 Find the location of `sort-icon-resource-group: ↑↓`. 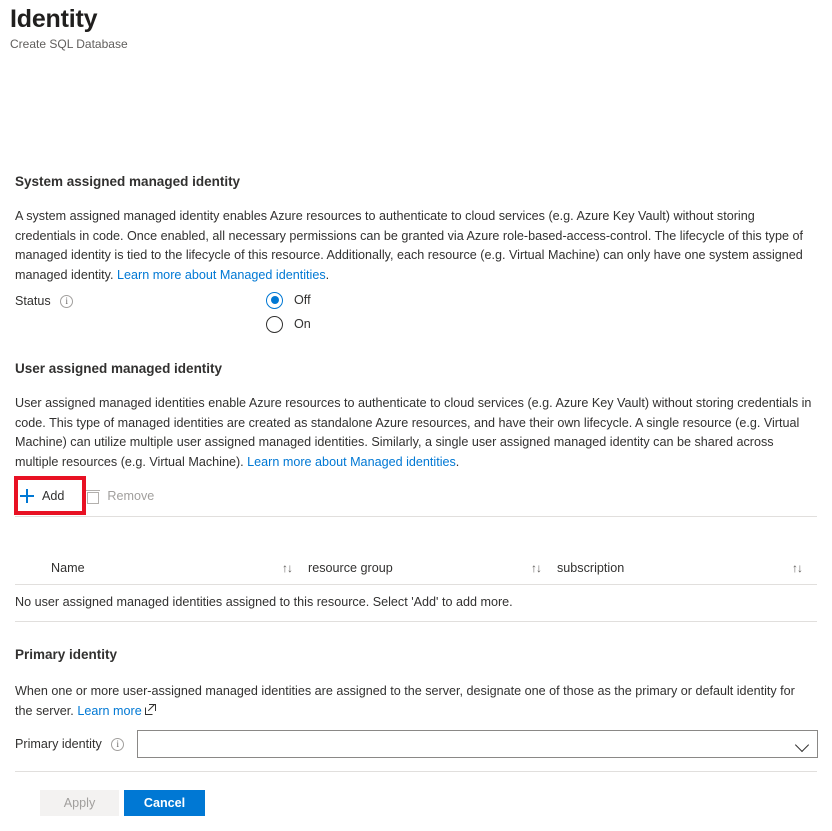

sort-icon-resource-group: ↑↓ is located at coordinates (536, 568).